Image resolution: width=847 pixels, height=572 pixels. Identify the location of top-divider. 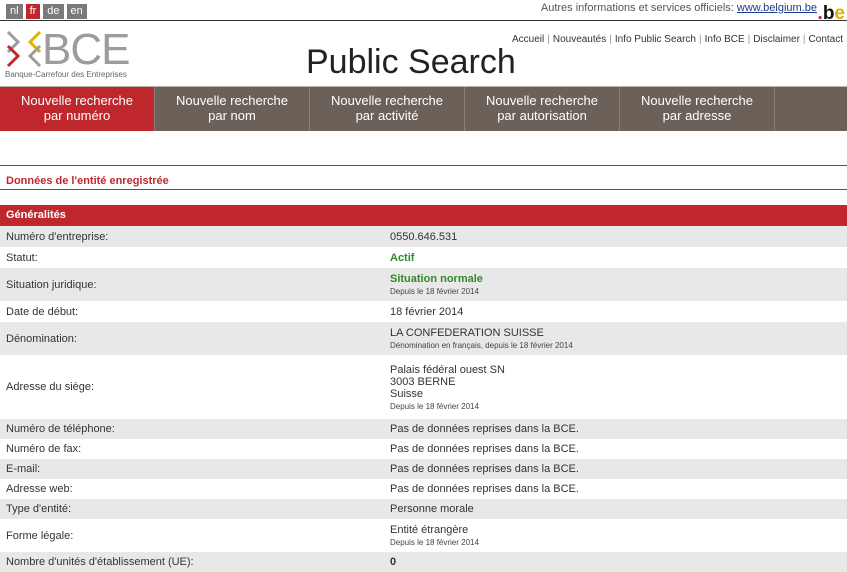
(423, 20).